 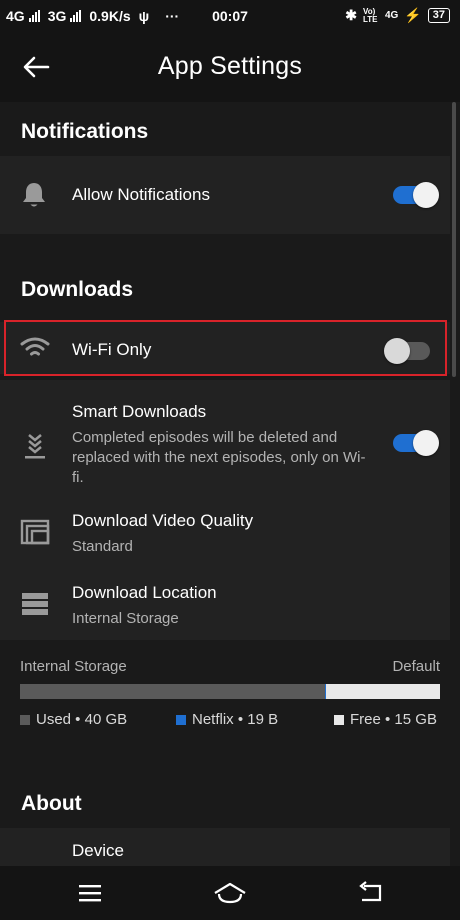 I want to click on legend-netflix-label: Netflix • 19 B, so click(x=235, y=719).